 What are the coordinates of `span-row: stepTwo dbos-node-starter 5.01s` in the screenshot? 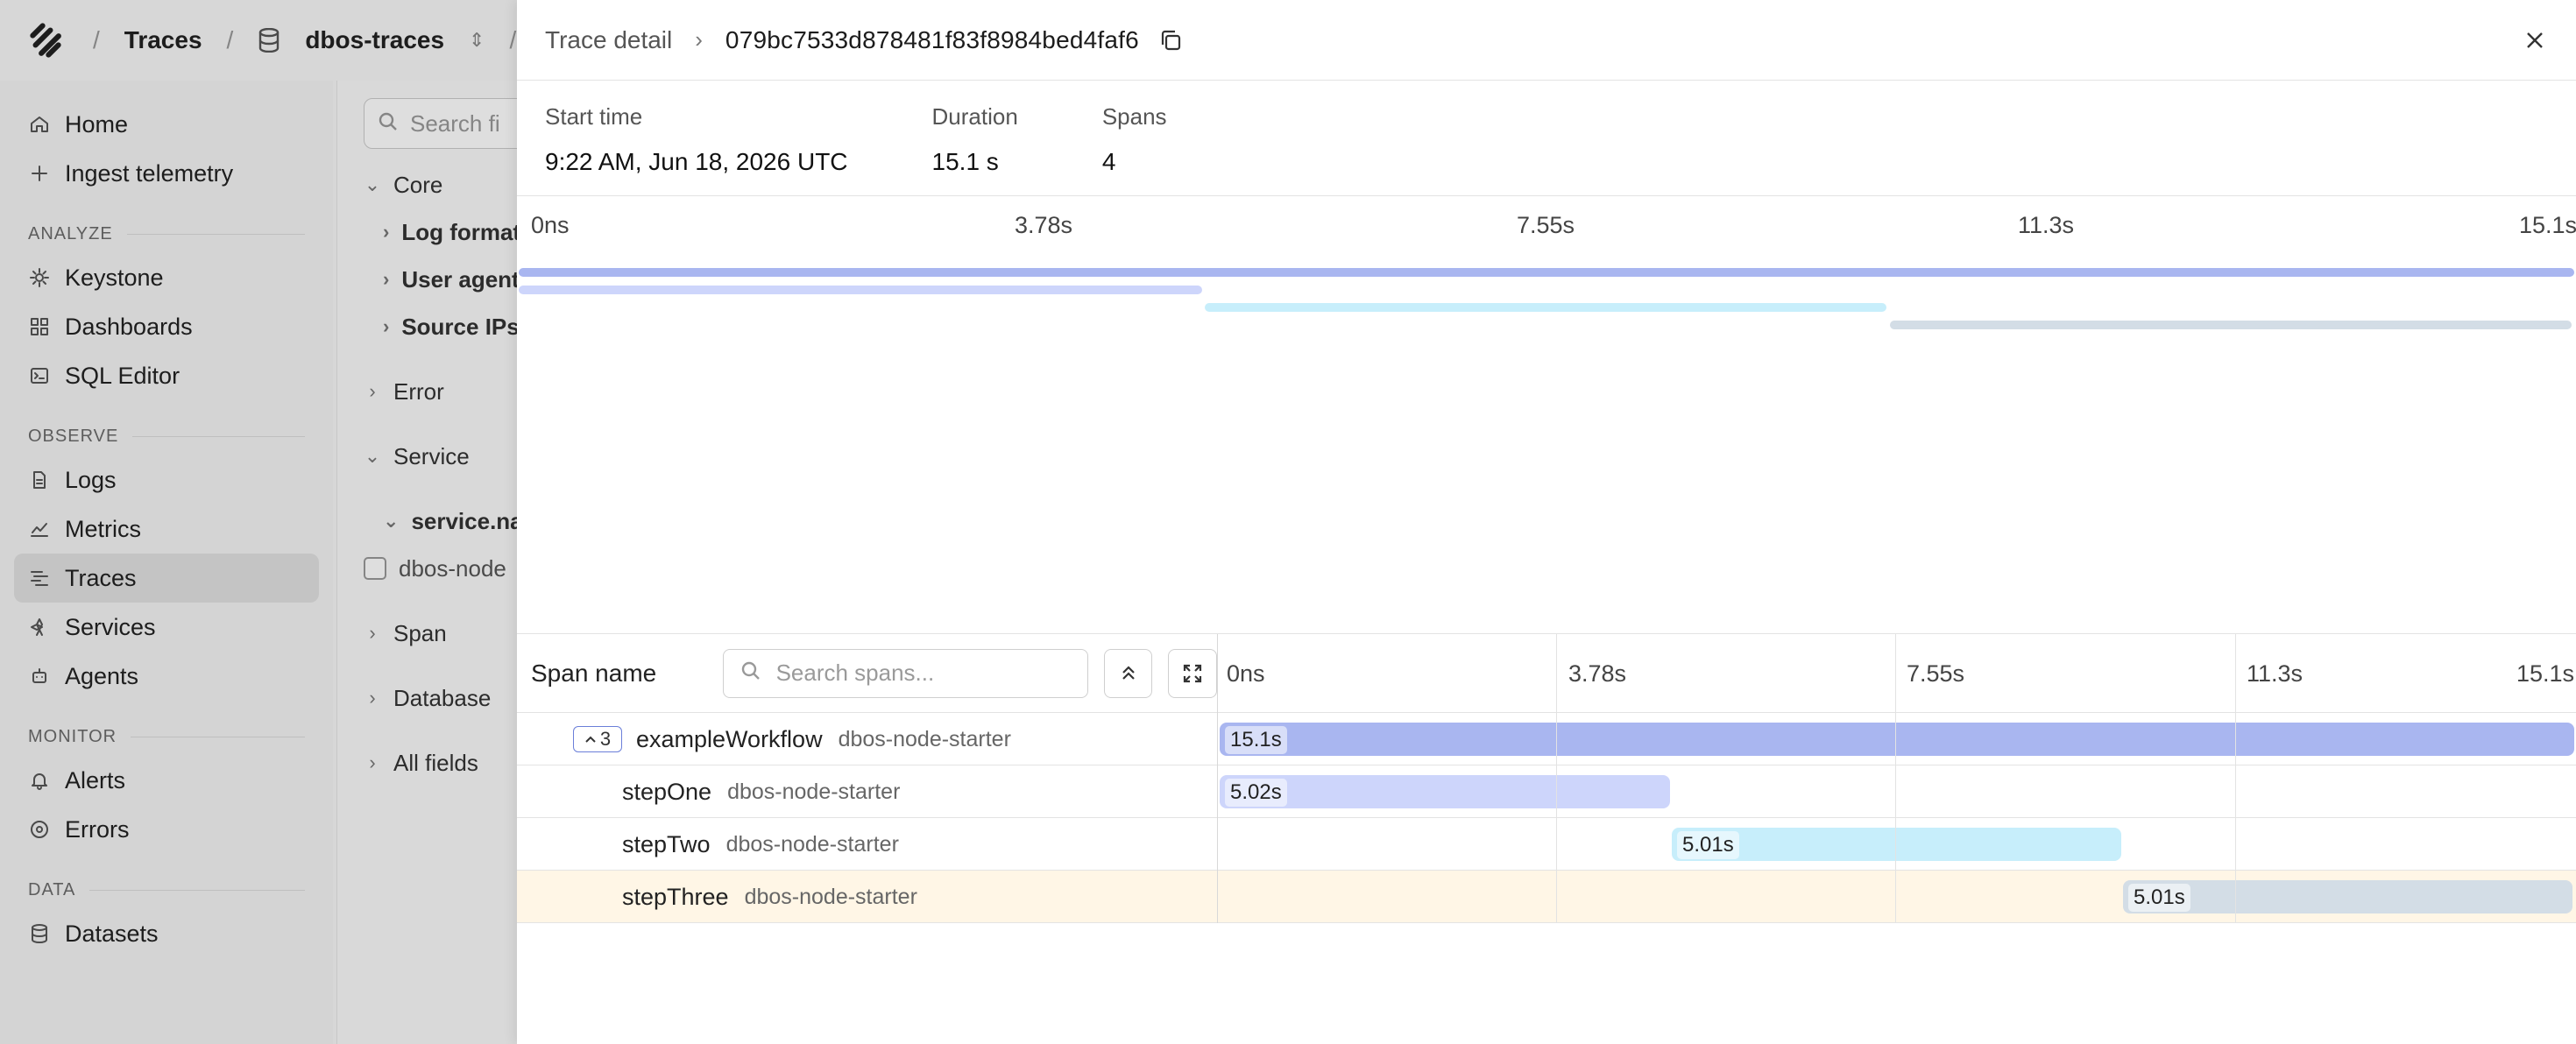 It's located at (1546, 845).